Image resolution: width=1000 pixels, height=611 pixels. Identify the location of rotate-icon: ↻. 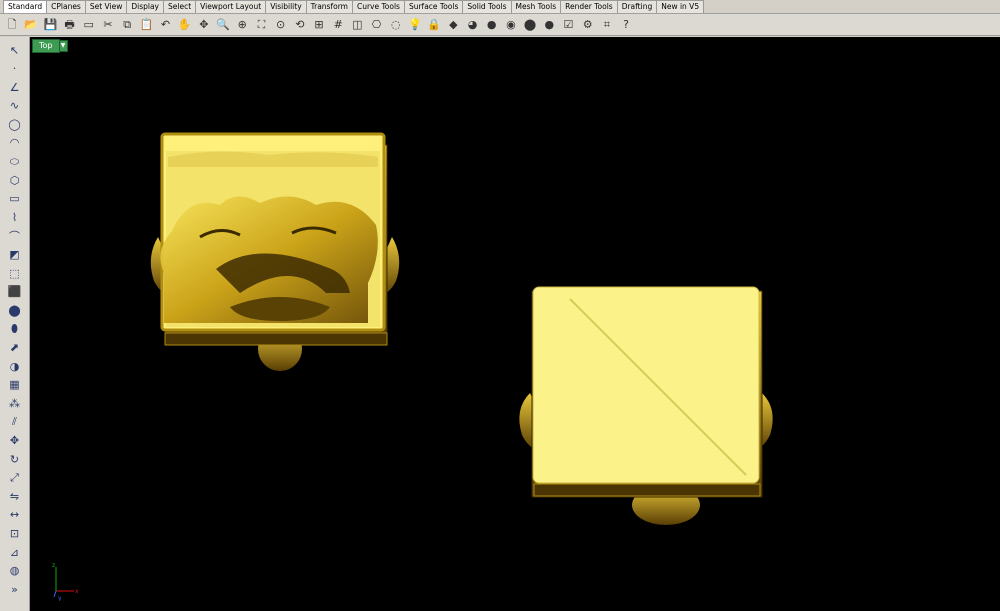
(15, 459).